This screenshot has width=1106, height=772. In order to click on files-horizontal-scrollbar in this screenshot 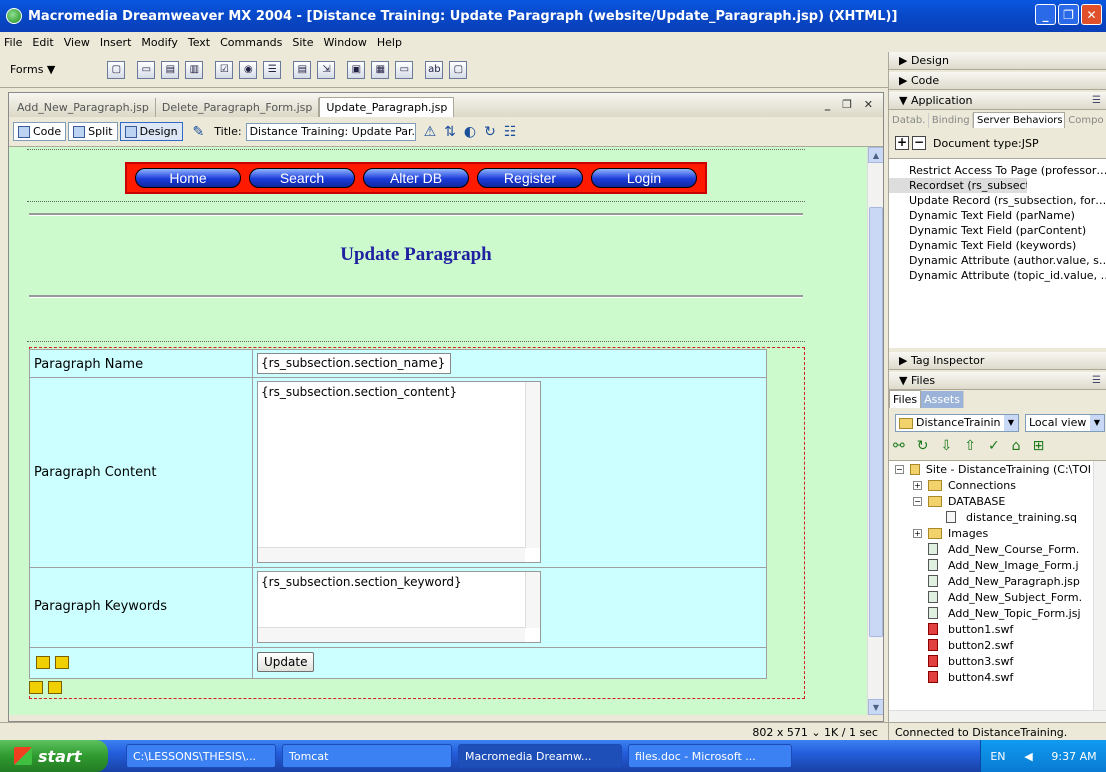, I will do `click(997, 716)`.